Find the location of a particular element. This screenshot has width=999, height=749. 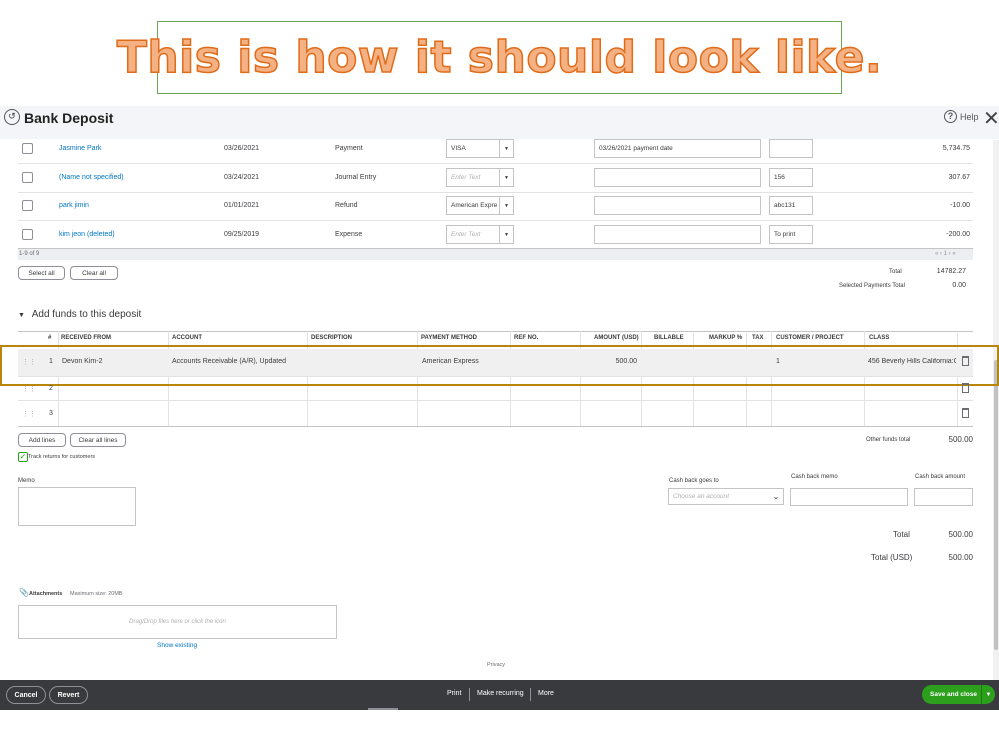

payment-amount: 5,734.75 is located at coordinates (956, 148).